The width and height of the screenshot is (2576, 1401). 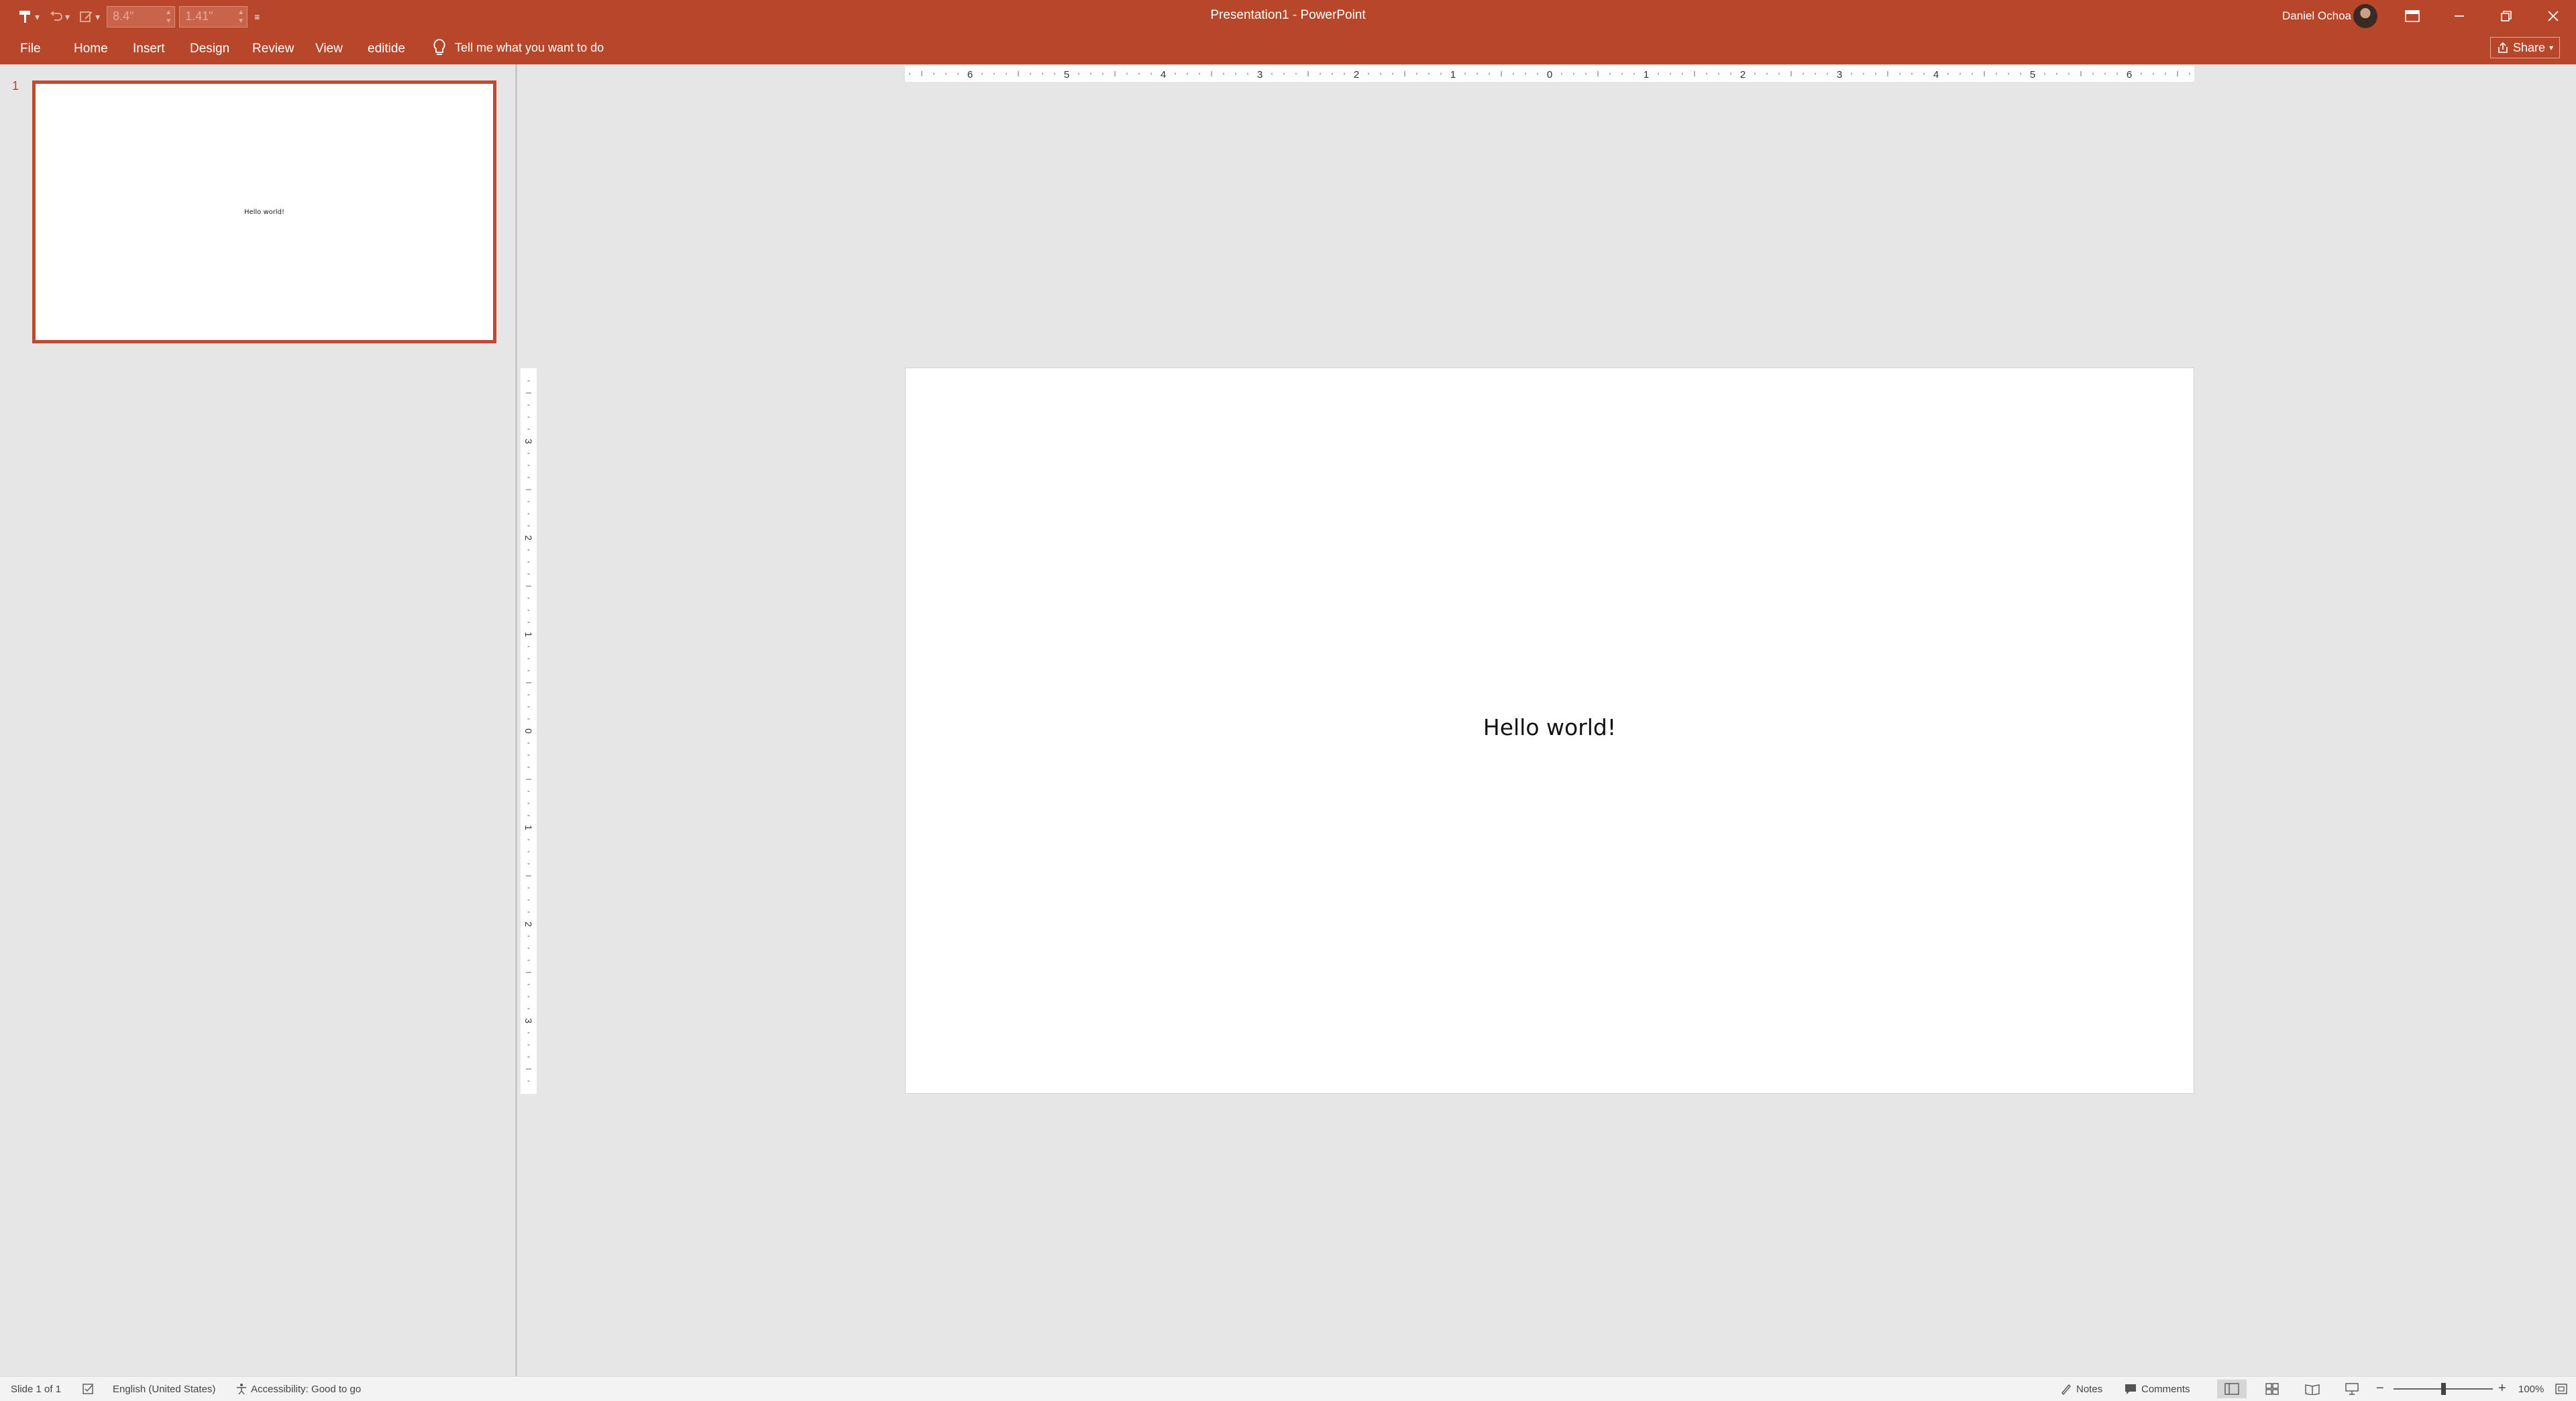 What do you see at coordinates (36, 1389) in the screenshot?
I see `slide-count: Slide 1 of 1` at bounding box center [36, 1389].